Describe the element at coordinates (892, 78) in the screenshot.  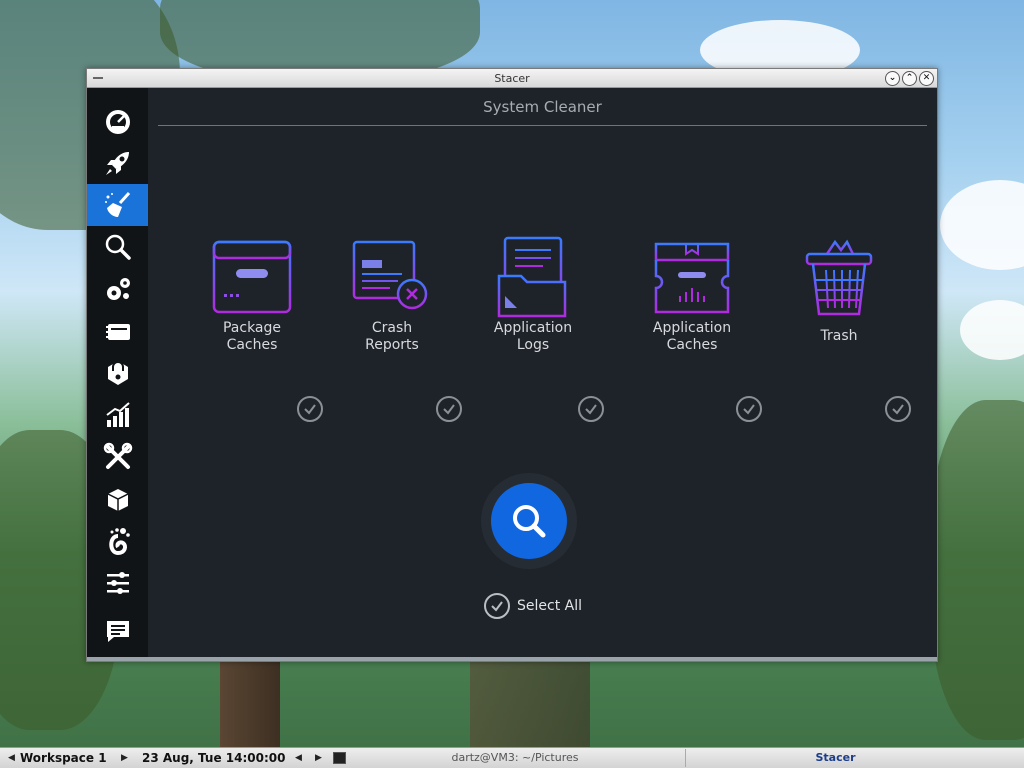
I see `minimize-button: ⌄` at that location.